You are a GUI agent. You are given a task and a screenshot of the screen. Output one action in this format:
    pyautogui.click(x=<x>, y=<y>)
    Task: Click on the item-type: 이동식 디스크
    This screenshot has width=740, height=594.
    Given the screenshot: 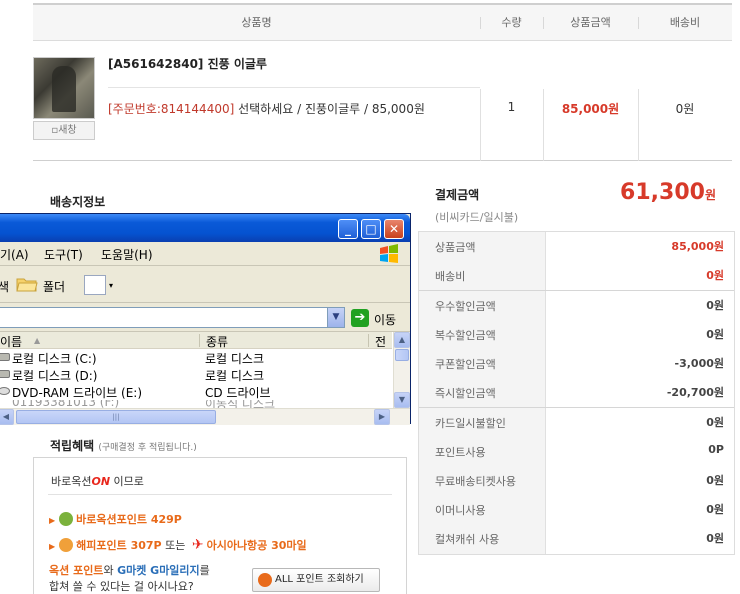 What is the action you would take?
    pyautogui.click(x=240, y=404)
    